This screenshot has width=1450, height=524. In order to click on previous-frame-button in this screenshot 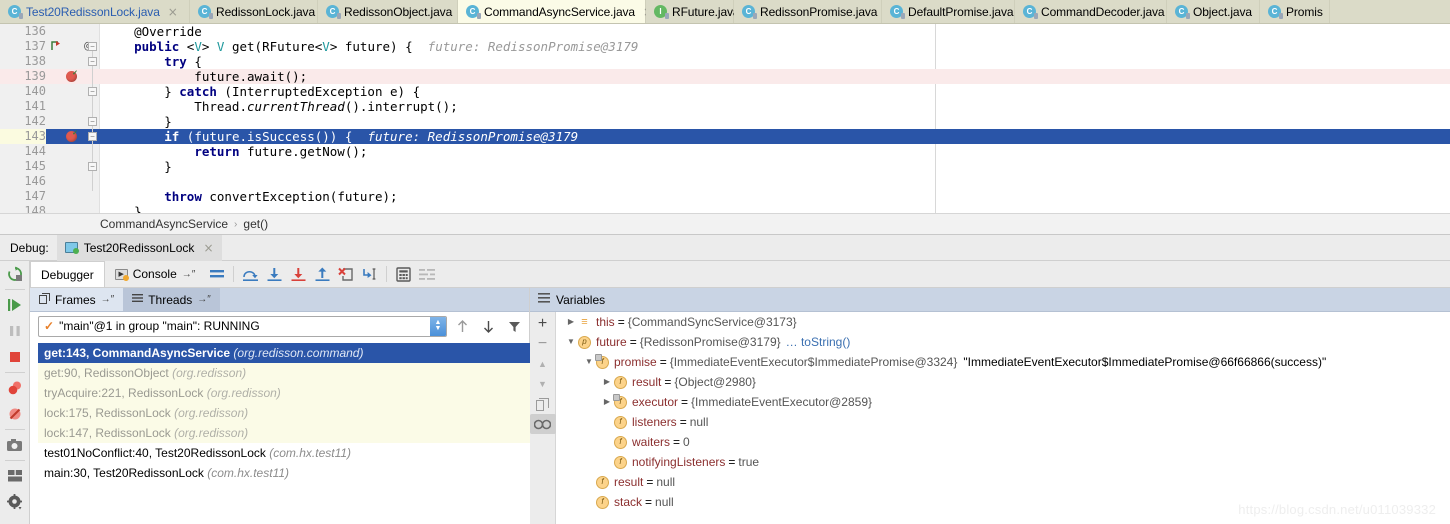, I will do `click(462, 326)`.